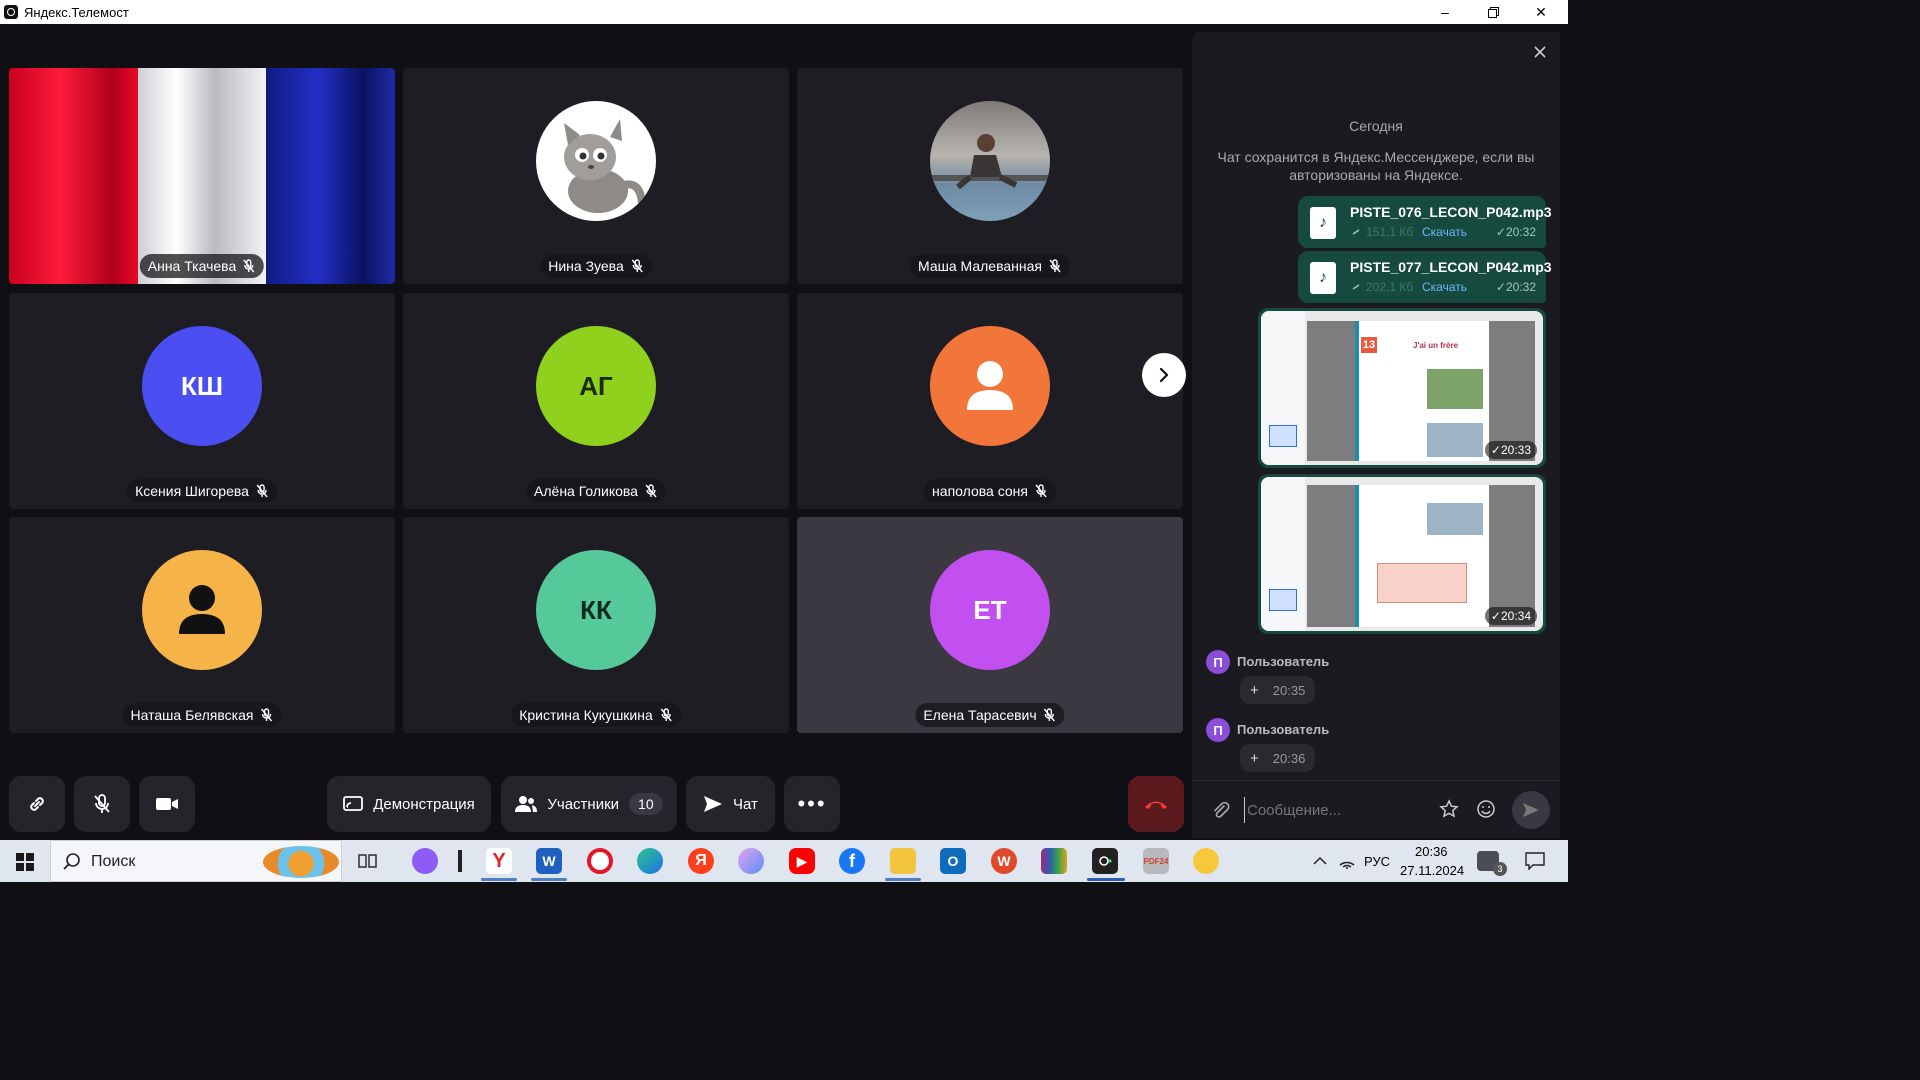 Image resolution: width=1920 pixels, height=1080 pixels. Describe the element at coordinates (1377, 861) in the screenshot. I see `language-indicator: РУС` at that location.